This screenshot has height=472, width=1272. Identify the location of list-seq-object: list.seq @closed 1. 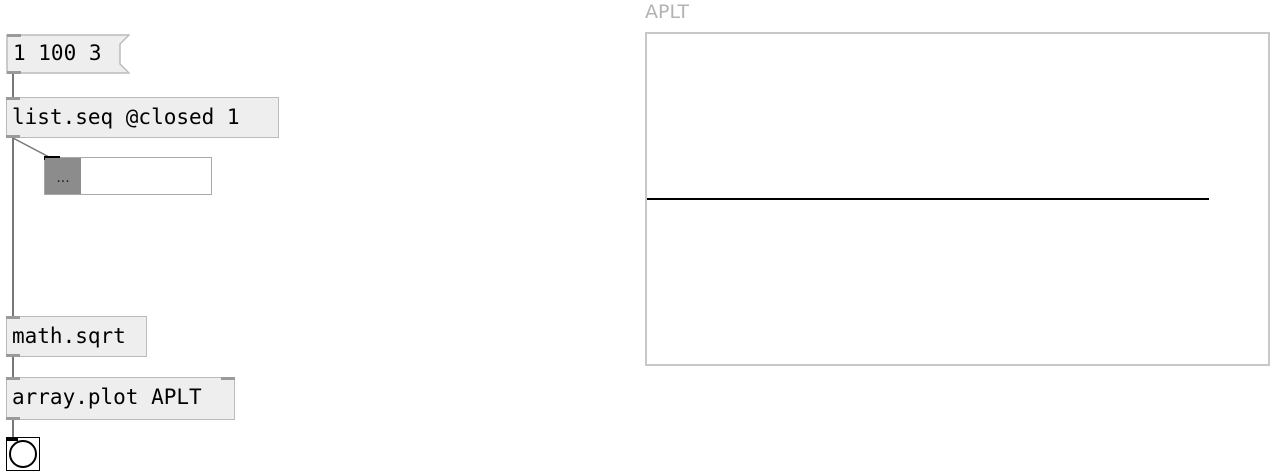
(142, 117).